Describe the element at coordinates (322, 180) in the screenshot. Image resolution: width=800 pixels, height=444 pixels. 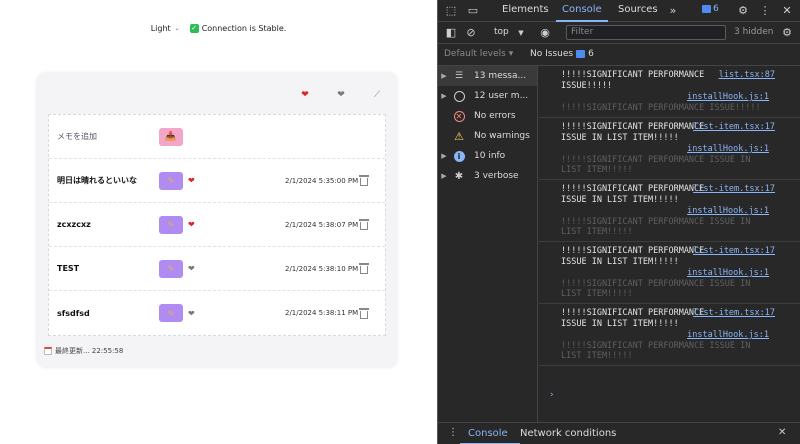
I see `memo-timestamp: 2/1/2024 5:35:00 PM` at that location.